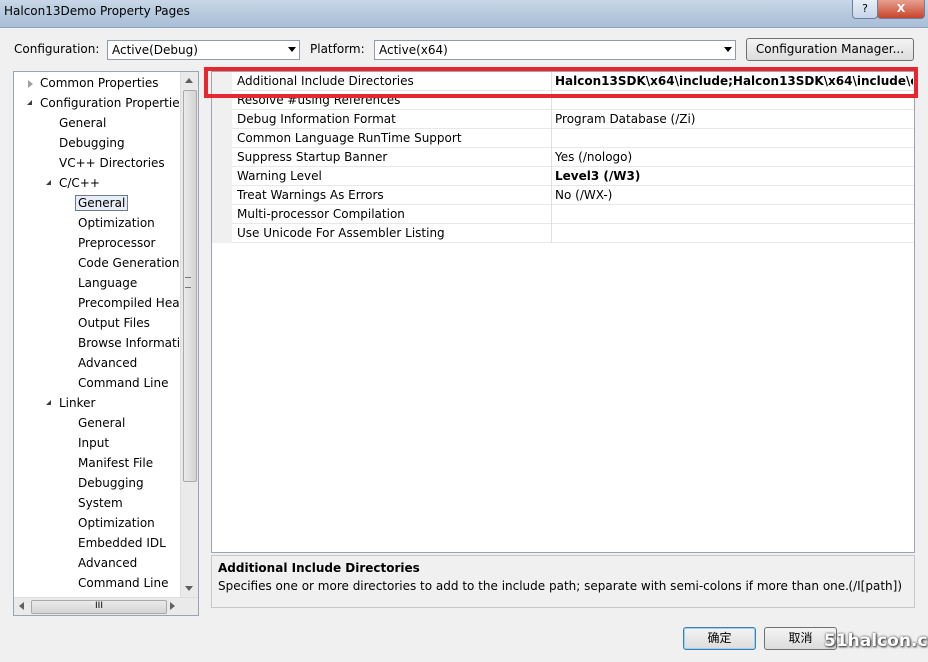 The height and width of the screenshot is (662, 928). What do you see at coordinates (312, 157) in the screenshot?
I see `property-name: Suppress Startup Banner` at bounding box center [312, 157].